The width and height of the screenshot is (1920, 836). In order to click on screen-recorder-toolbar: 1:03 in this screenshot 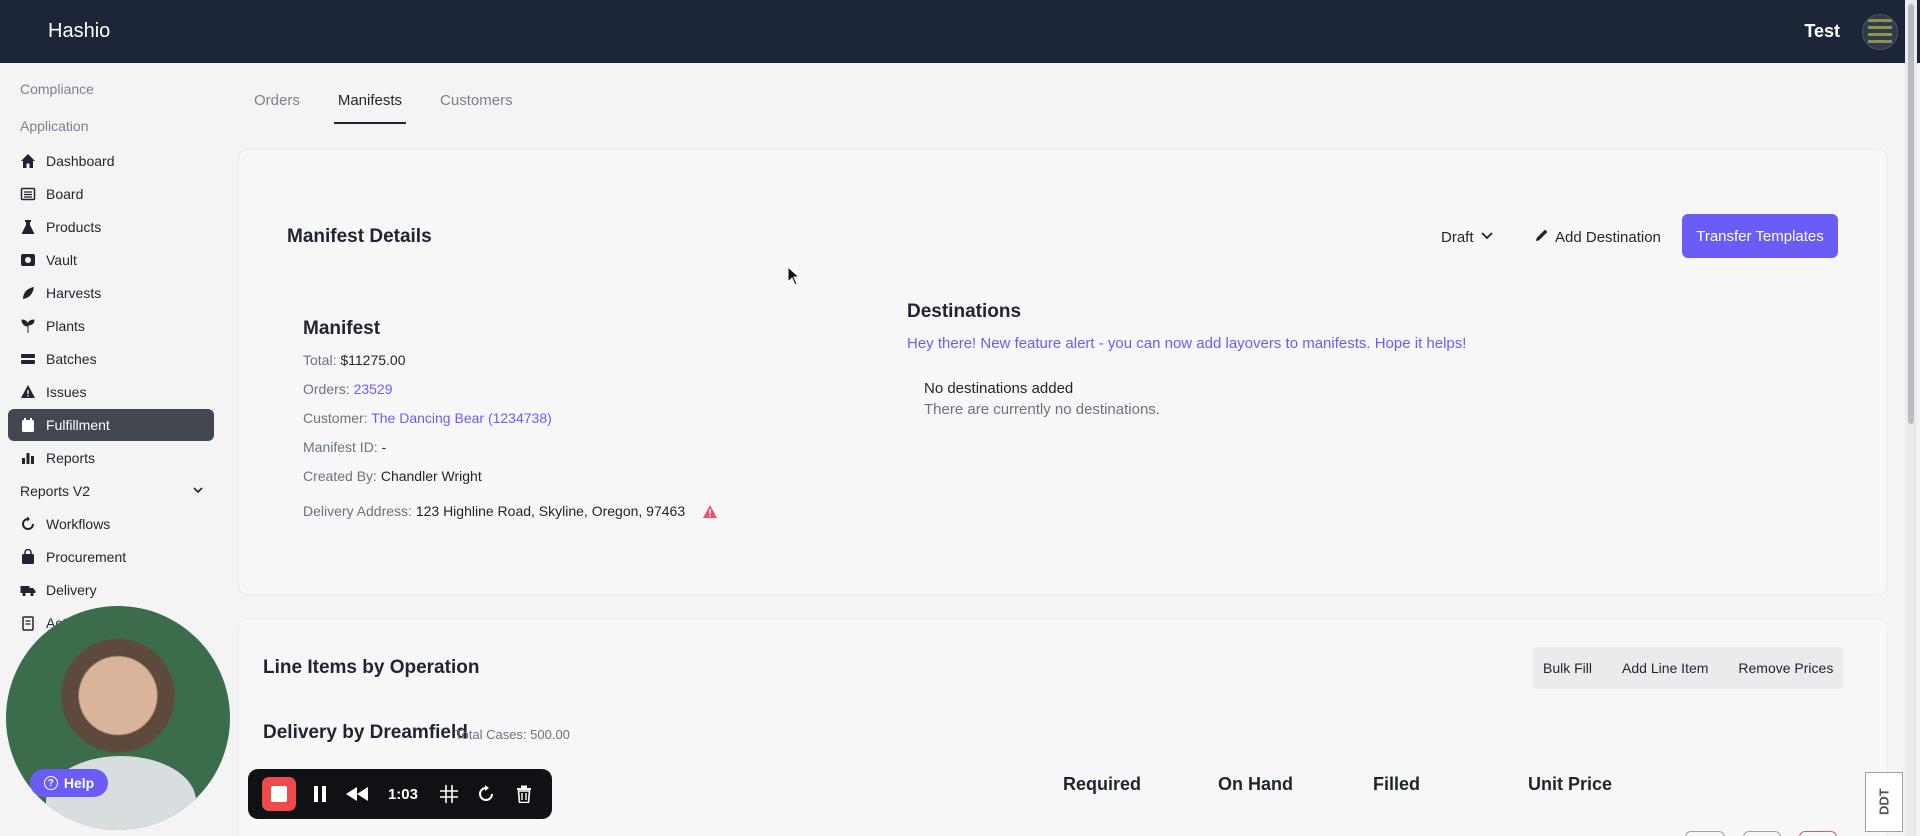, I will do `click(400, 794)`.